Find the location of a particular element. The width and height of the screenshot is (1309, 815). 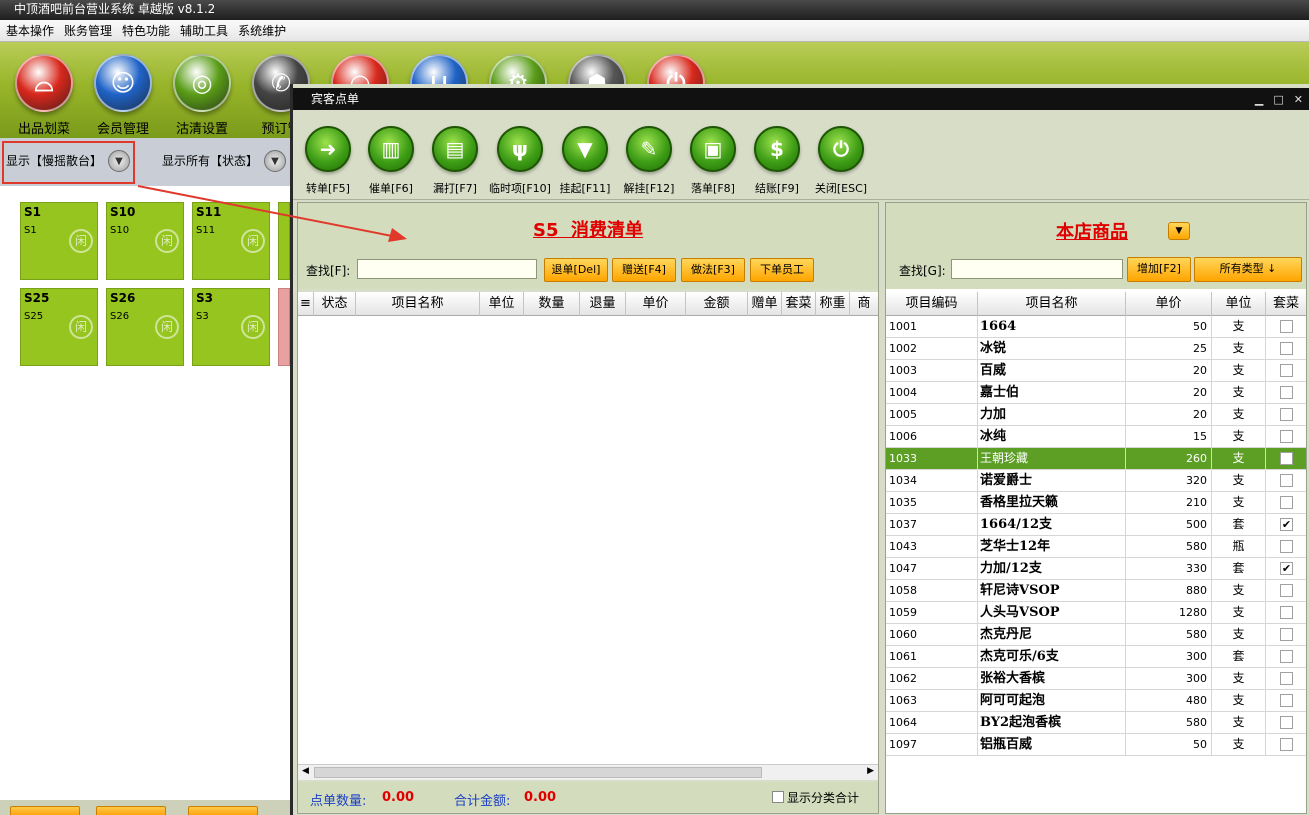

product-row: 1063 阿可可起泡 480 支 is located at coordinates (1096, 701).